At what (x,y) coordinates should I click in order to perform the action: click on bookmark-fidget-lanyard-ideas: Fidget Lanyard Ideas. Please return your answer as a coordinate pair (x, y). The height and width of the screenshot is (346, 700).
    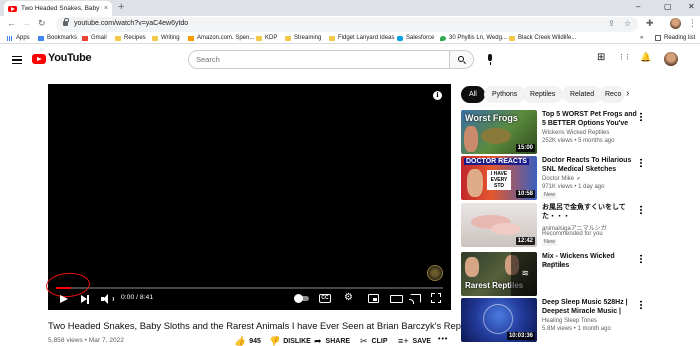
    Looking at the image, I should click on (361, 38).